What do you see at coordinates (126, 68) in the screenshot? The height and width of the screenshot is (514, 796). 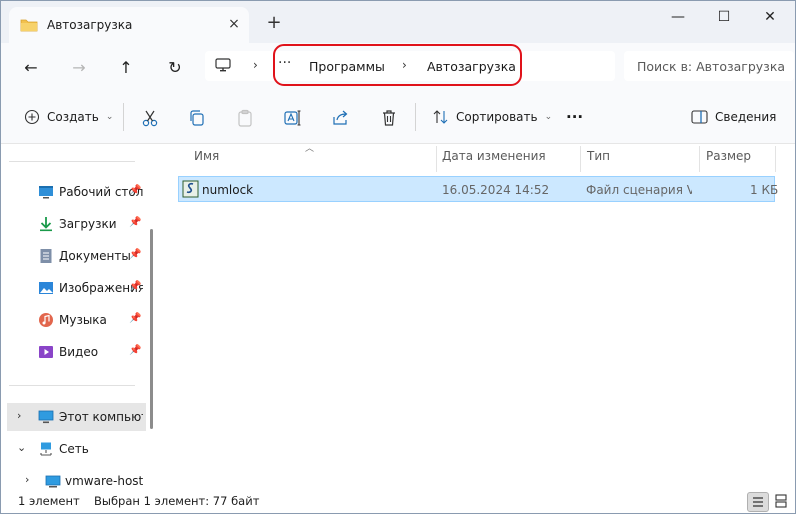 I see `up-button: ↑` at bounding box center [126, 68].